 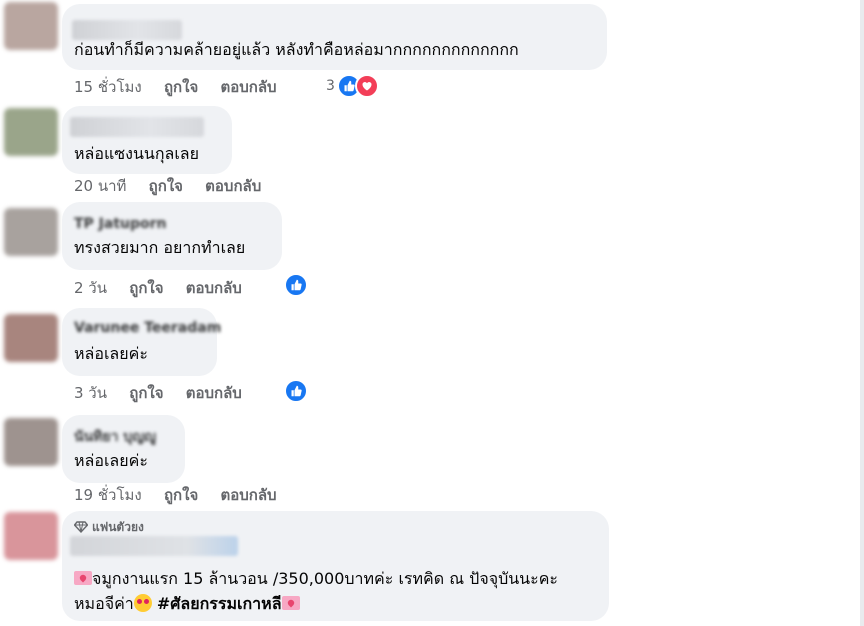 What do you see at coordinates (108, 495) in the screenshot?
I see `comment-time: 19 ชั่วโมง` at bounding box center [108, 495].